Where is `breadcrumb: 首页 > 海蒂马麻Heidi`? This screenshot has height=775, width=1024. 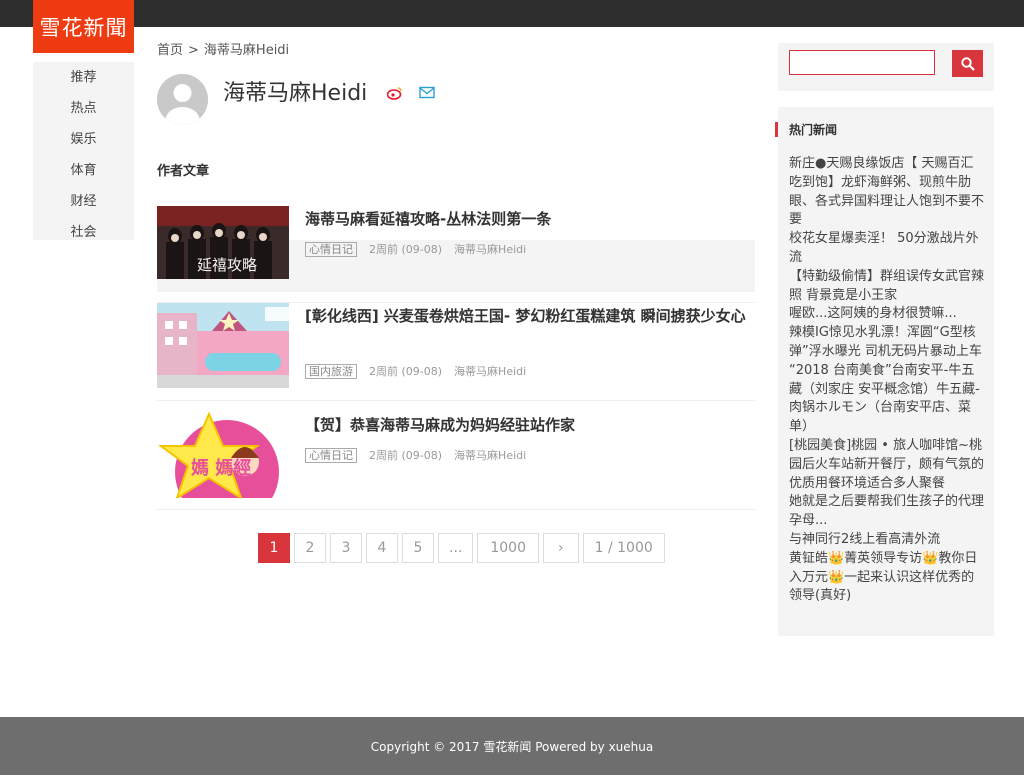
breadcrumb: 首页 > 海蒂马麻Heidi is located at coordinates (456, 51).